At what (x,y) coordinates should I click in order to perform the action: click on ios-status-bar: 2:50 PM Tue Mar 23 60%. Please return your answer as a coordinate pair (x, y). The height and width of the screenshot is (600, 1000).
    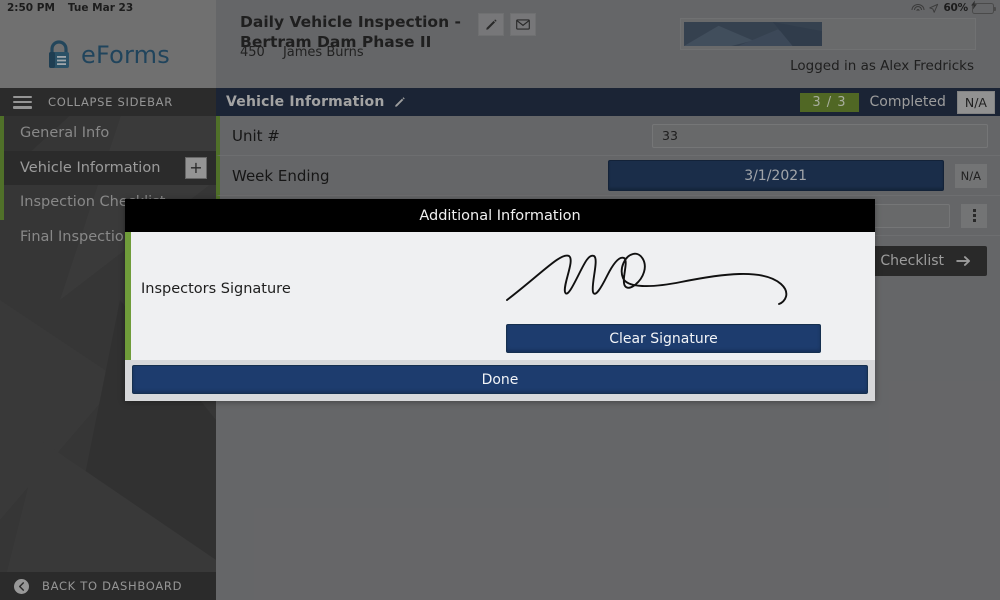
    Looking at the image, I should click on (500, 8).